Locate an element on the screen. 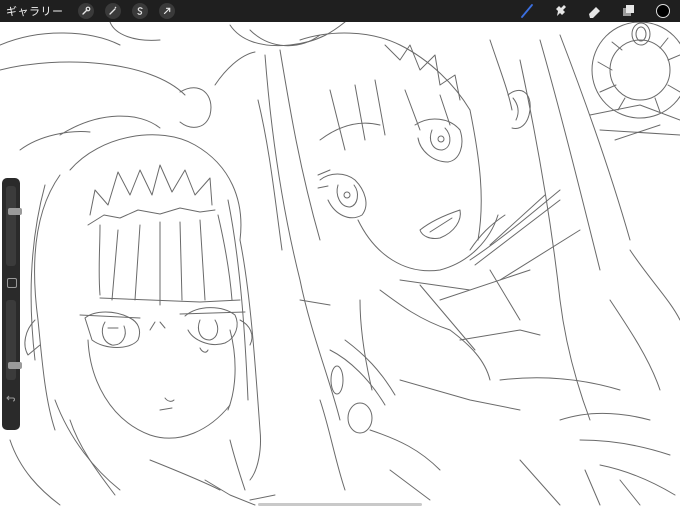 The width and height of the screenshot is (680, 510). top-toolbar: ギャラリー is located at coordinates (340, 11).